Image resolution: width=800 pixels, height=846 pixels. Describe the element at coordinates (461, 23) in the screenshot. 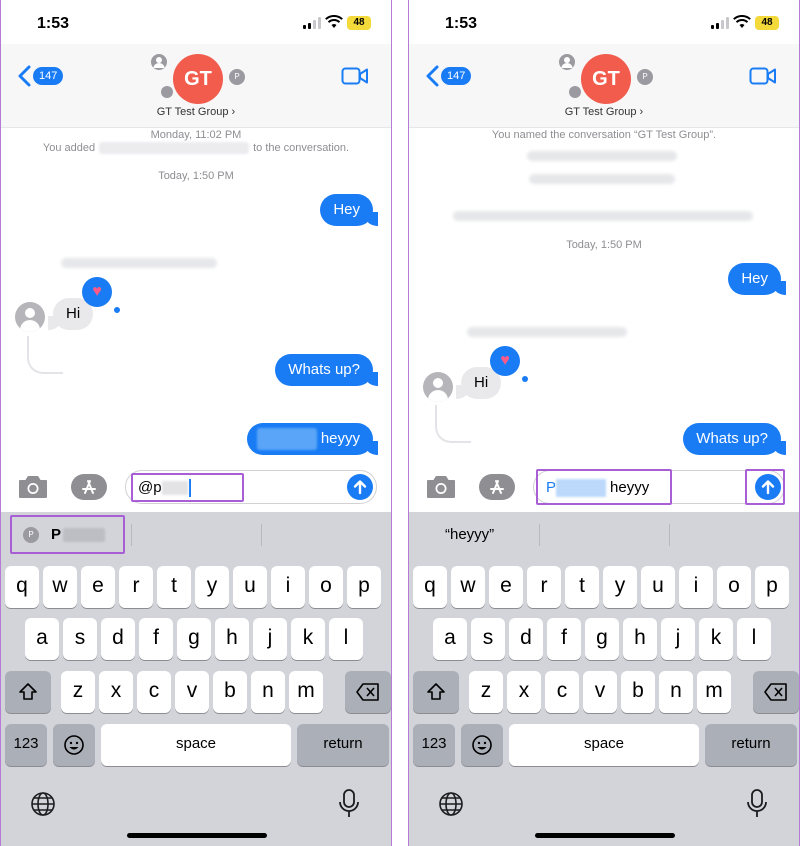

I see `status-time: 1:53` at that location.